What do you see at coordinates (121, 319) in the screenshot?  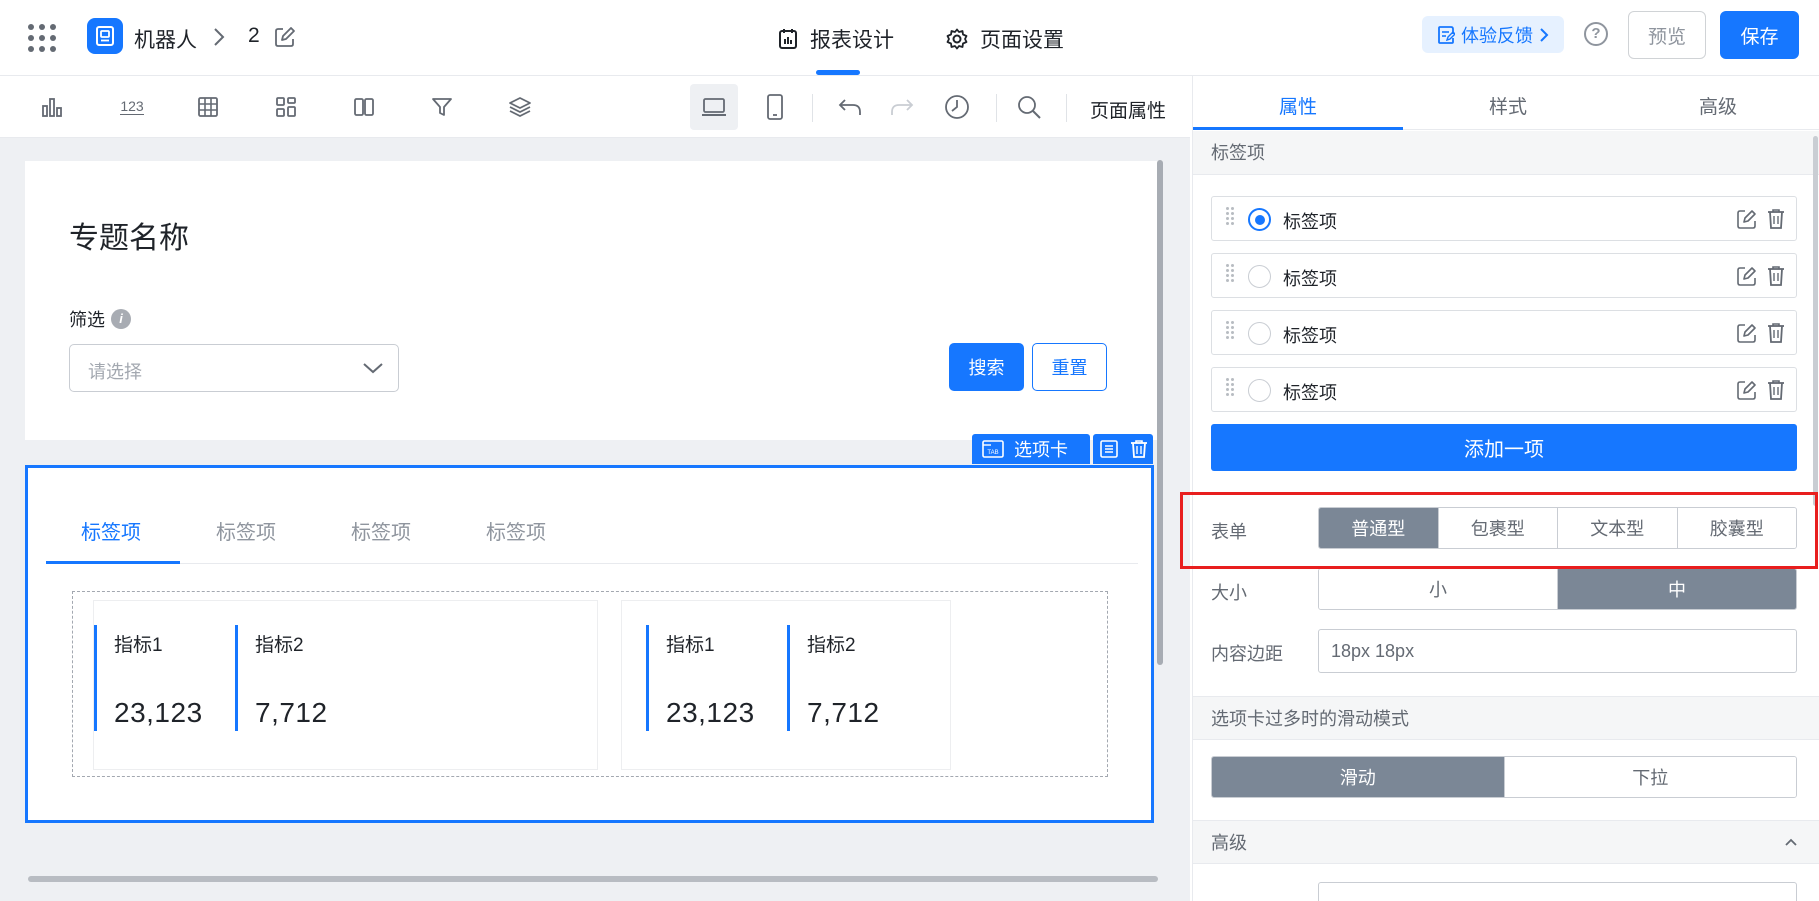 I see `info-icon: i` at bounding box center [121, 319].